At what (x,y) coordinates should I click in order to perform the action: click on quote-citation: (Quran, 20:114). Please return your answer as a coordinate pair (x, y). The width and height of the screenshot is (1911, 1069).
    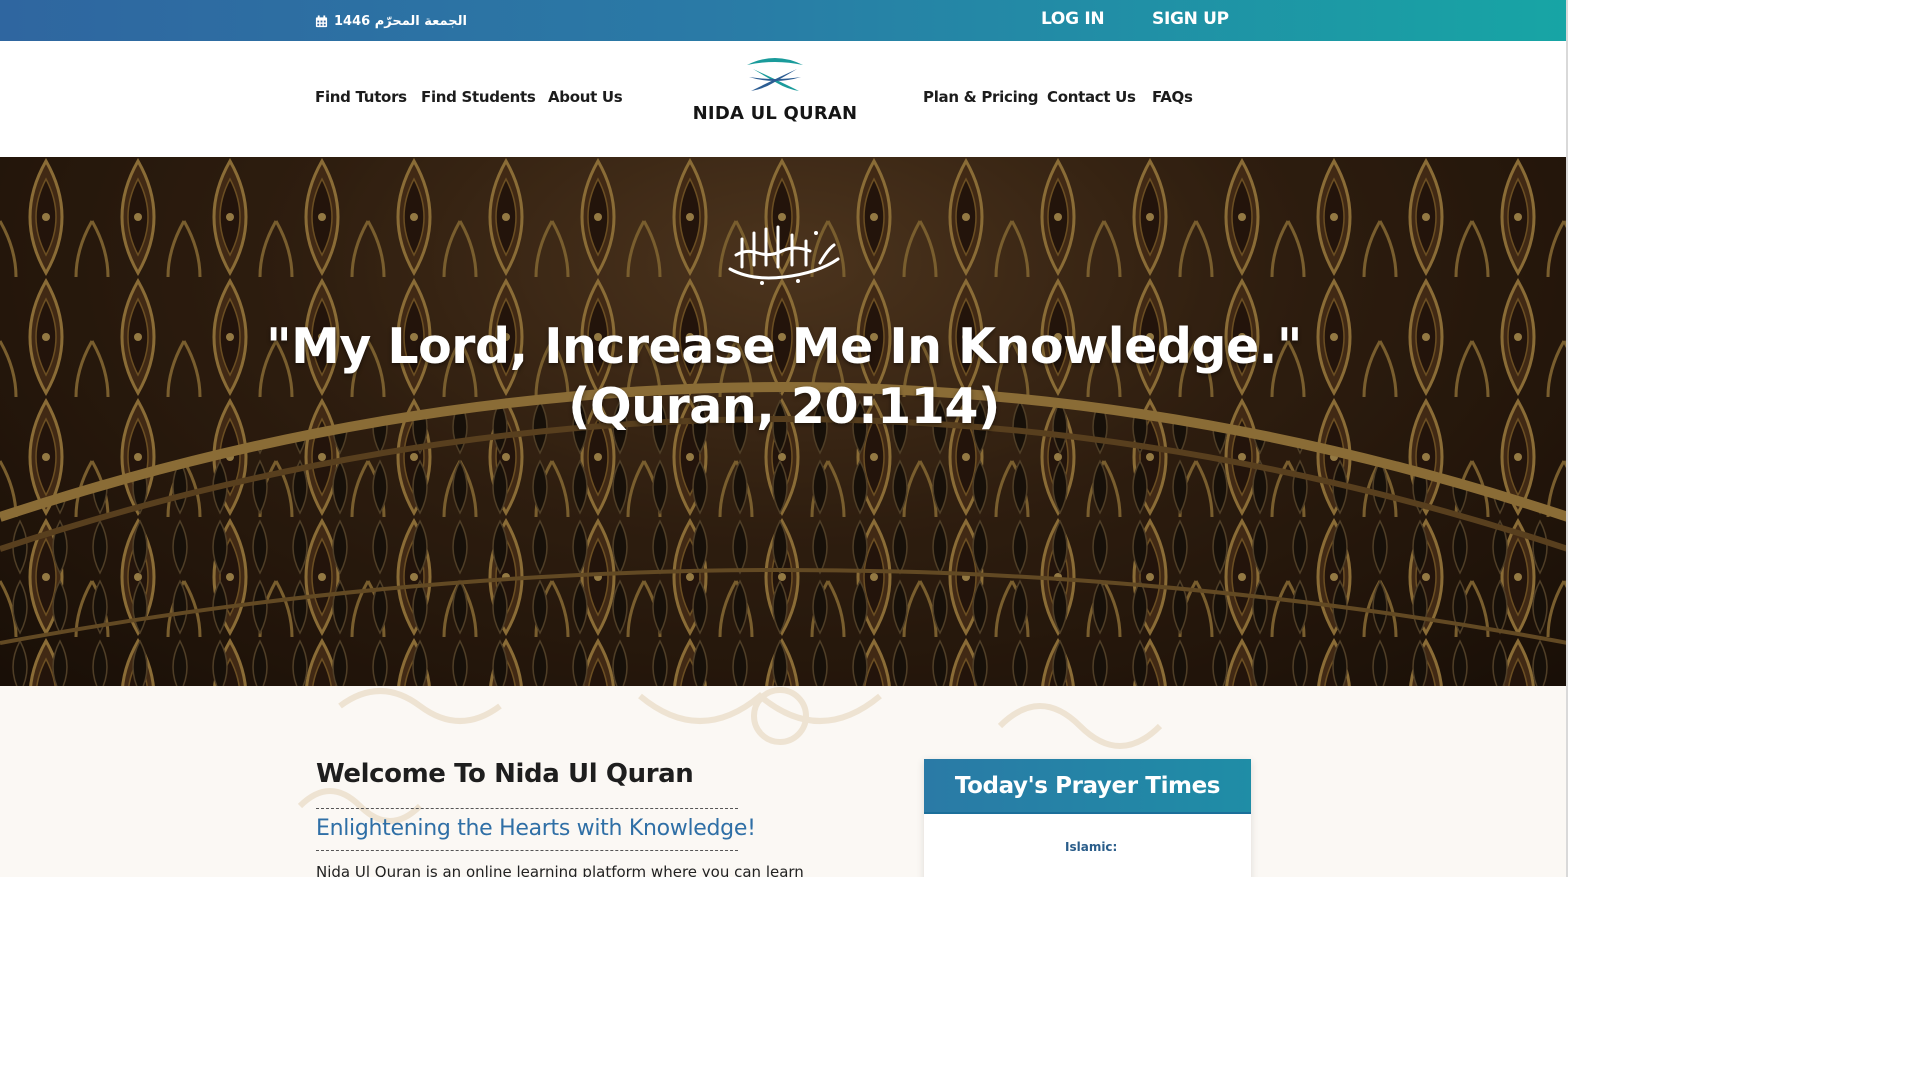
    Looking at the image, I should click on (784, 406).